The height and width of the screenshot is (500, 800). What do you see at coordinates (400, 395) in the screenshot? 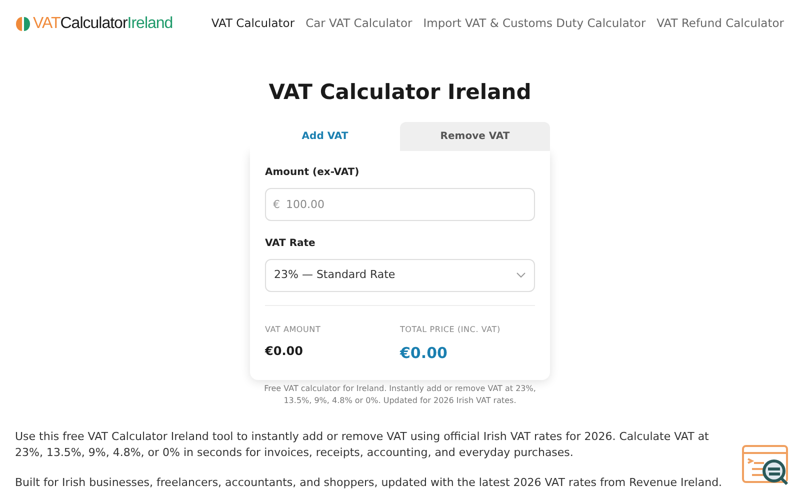
I see `calculator-note: Free VAT calculator for Ireland. Instantly add or remove VAT at 23%, 13.5%, 9%, 4.8% or 0%. Updated for 2026 Irish VAT rates.` at bounding box center [400, 395].